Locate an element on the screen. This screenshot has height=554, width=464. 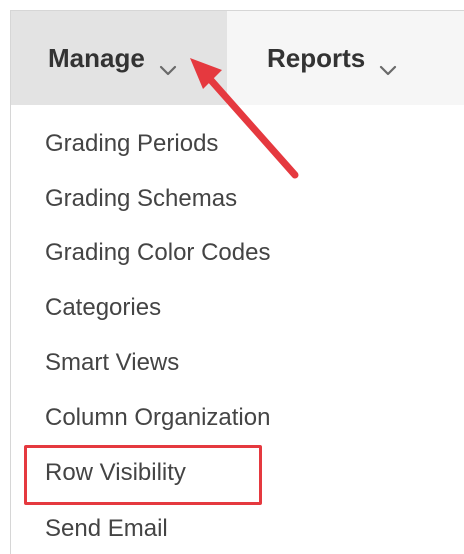
menu-item-smart-views: Smart Views is located at coordinates (112, 363).